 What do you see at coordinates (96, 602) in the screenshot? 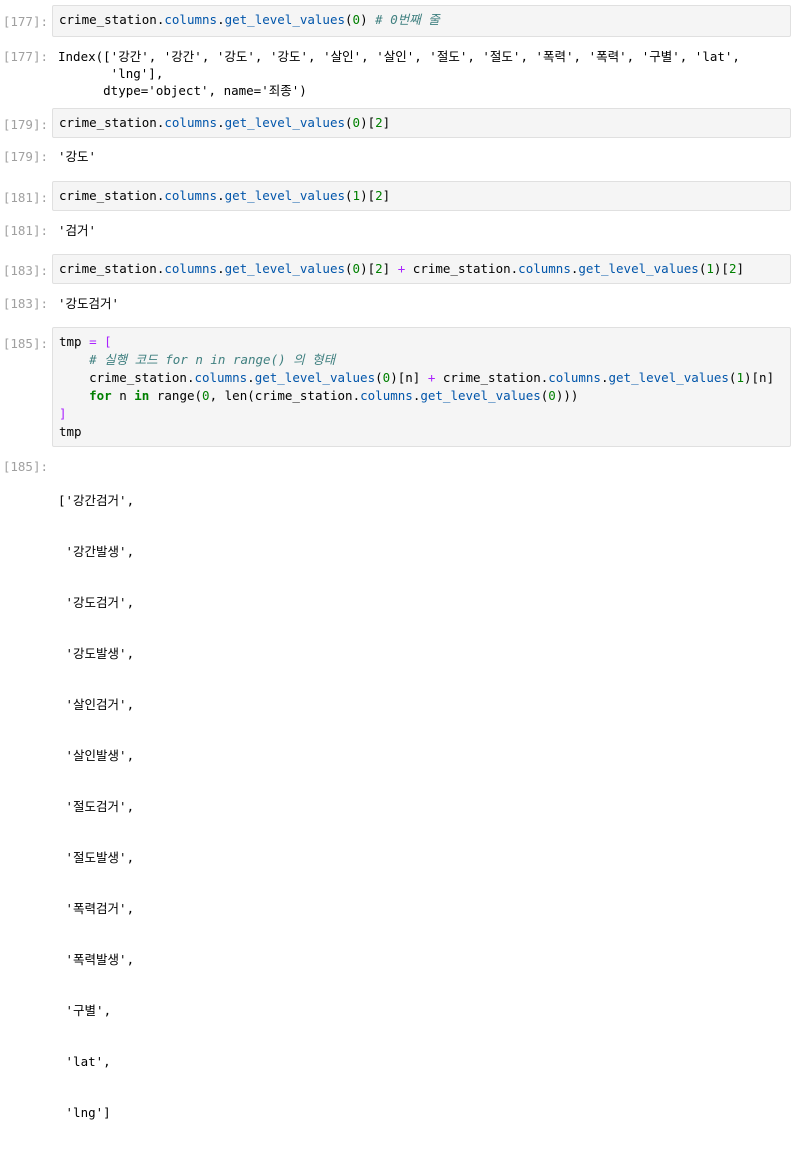
I see `output-line: '강도검거',` at bounding box center [96, 602].